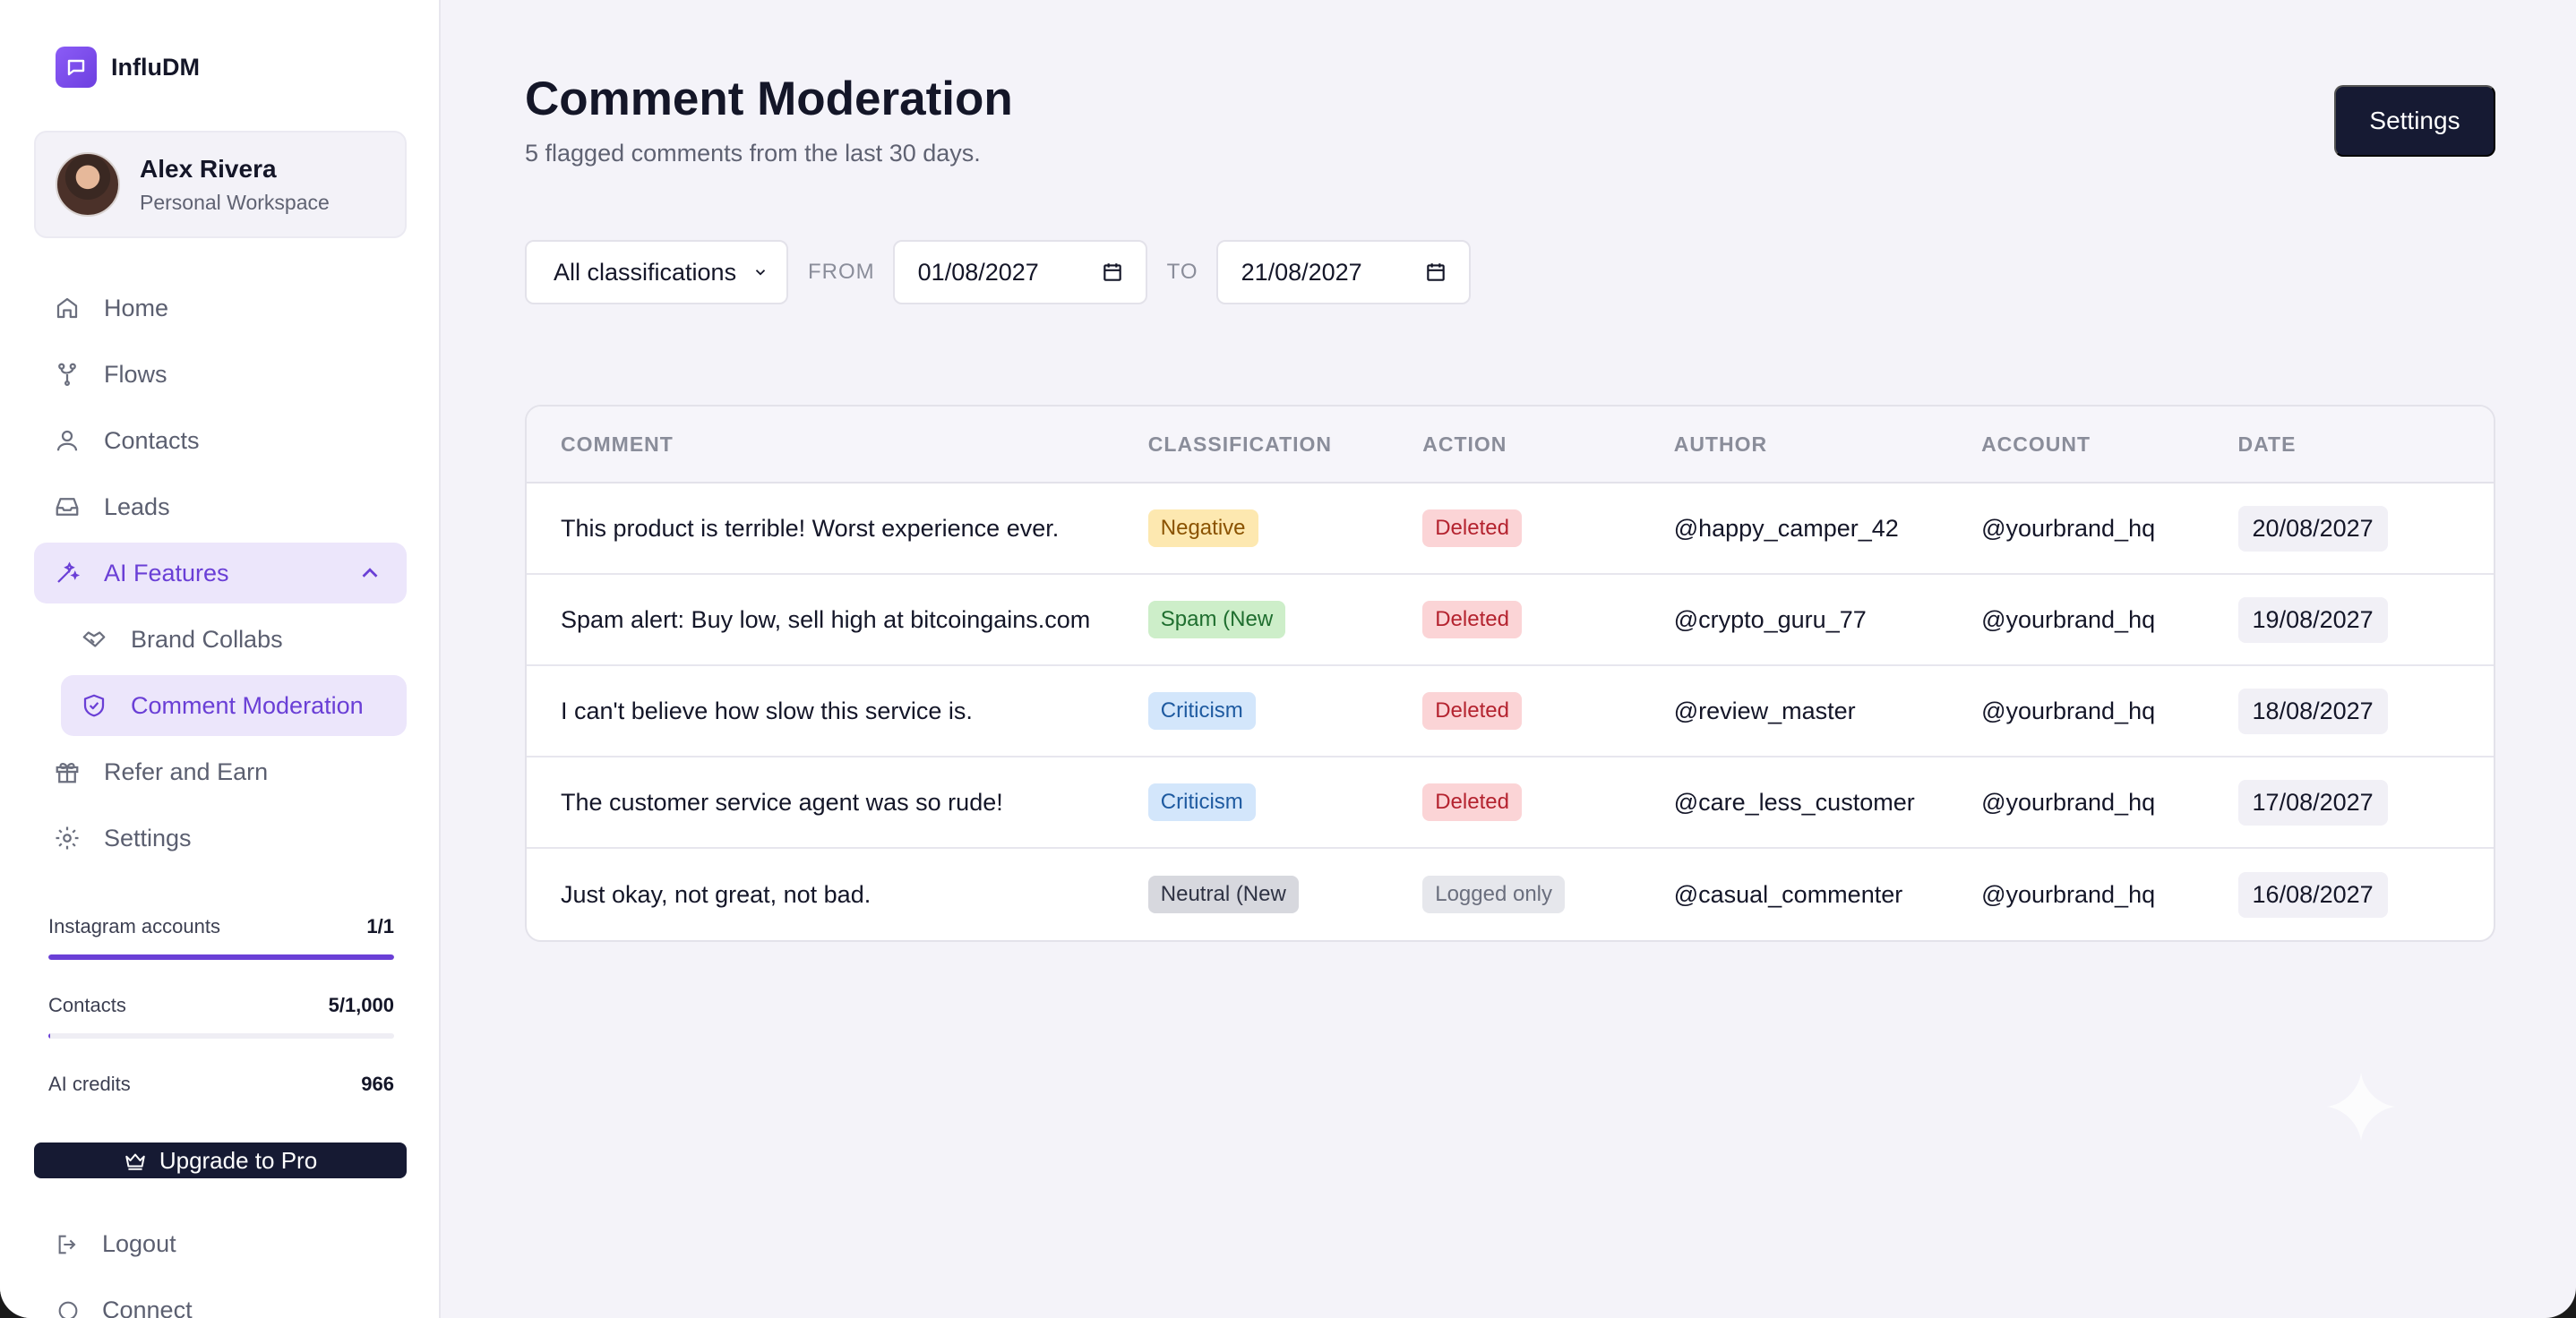 Image resolution: width=2576 pixels, height=1318 pixels. What do you see at coordinates (235, 202) in the screenshot?
I see `profile-workspace: Personal Workspace` at bounding box center [235, 202].